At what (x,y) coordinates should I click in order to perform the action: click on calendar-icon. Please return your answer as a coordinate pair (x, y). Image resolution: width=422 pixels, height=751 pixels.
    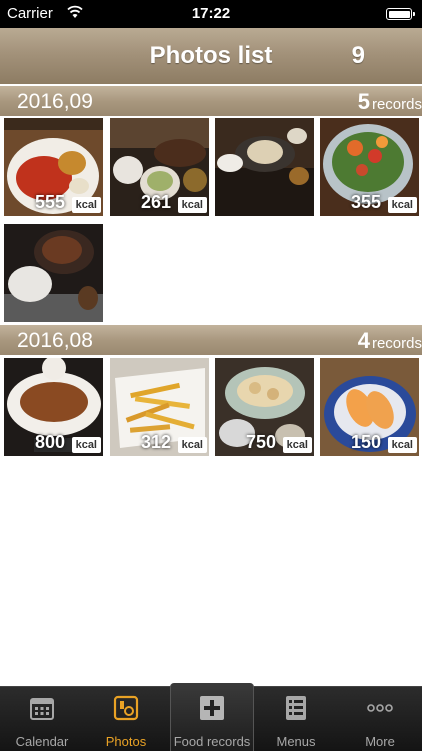
    Looking at the image, I should click on (42, 709).